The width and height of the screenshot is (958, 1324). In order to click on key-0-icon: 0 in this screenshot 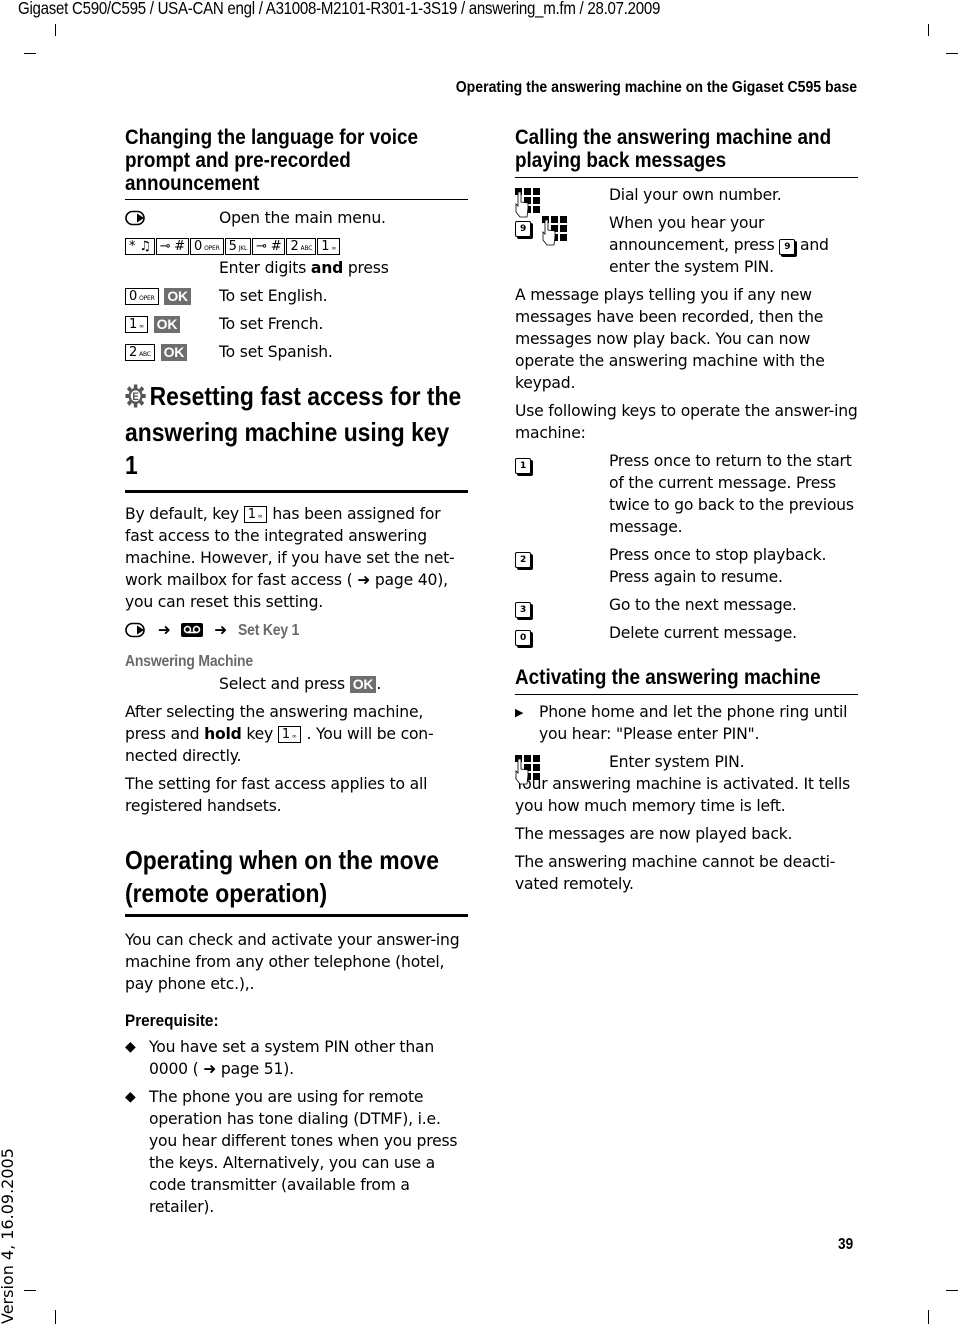, I will do `click(523, 638)`.